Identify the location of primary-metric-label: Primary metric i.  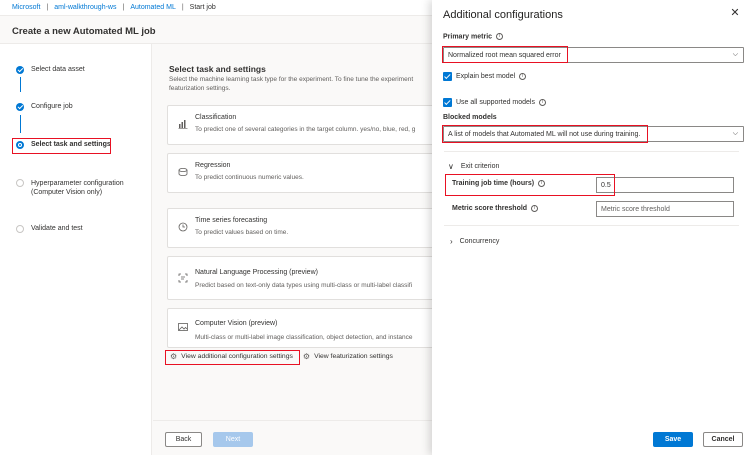
(473, 37).